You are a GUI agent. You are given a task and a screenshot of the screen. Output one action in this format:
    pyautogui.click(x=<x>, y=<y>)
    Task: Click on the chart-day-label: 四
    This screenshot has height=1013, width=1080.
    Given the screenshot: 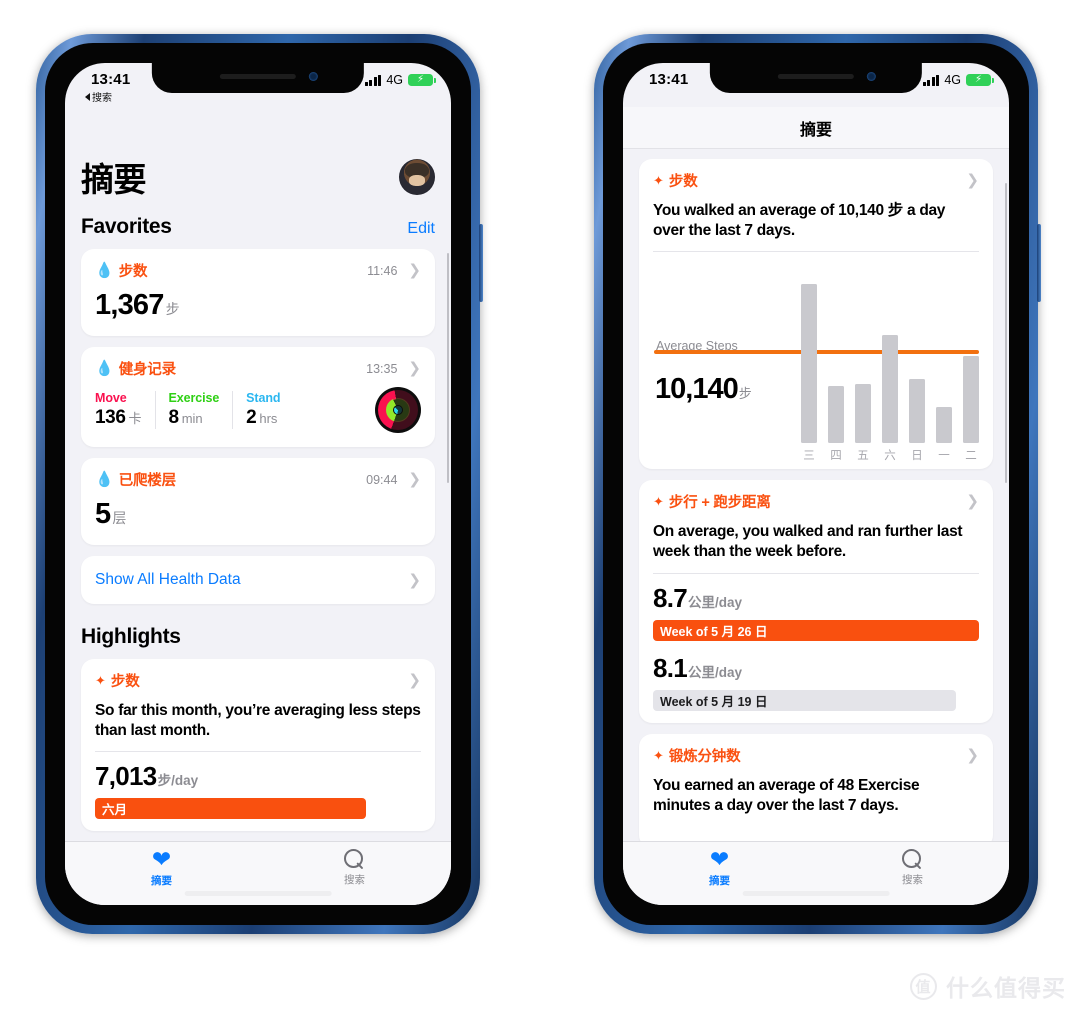 What is the action you would take?
    pyautogui.click(x=836, y=456)
    